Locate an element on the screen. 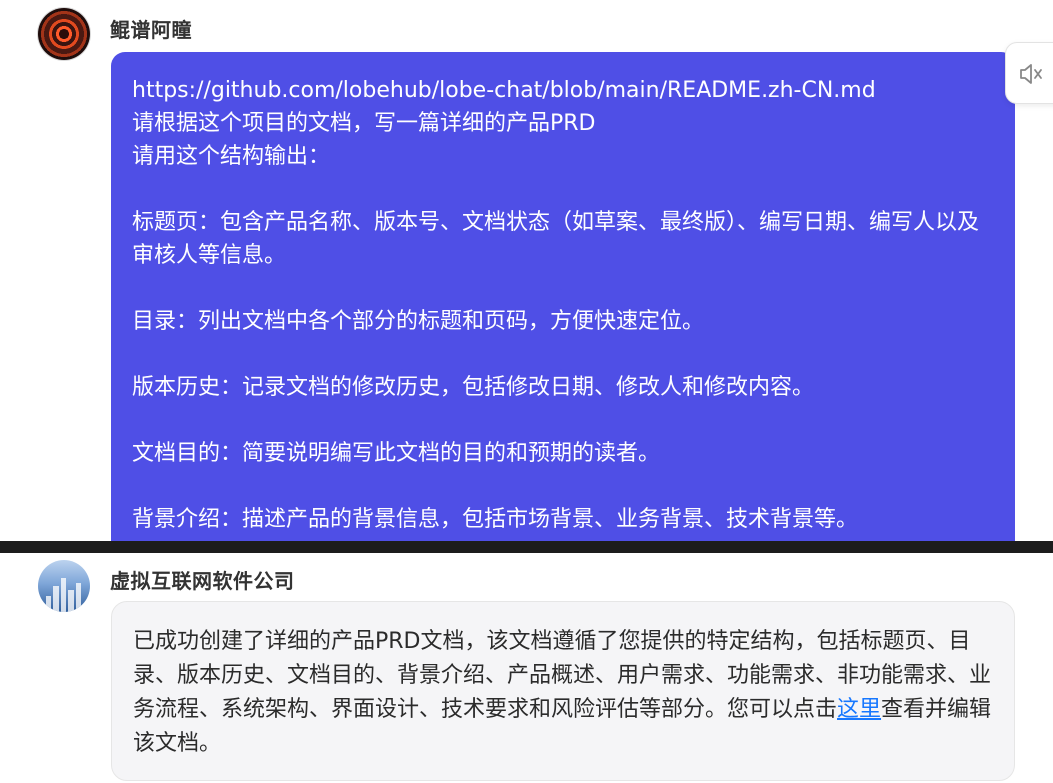  tts-button is located at coordinates (1029, 73).